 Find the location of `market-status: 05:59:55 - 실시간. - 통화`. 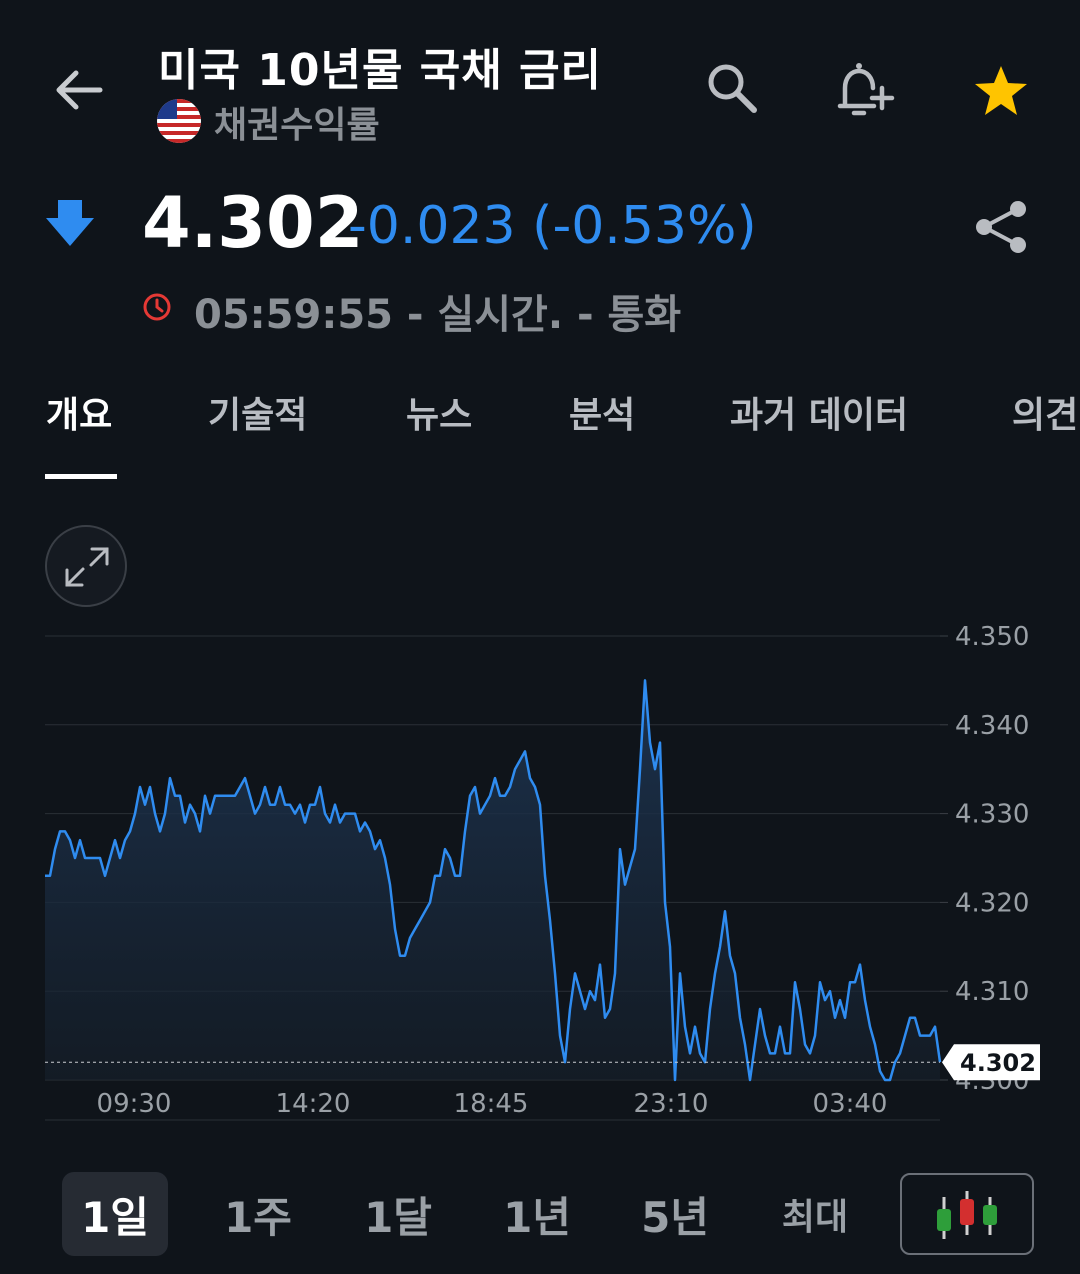

market-status: 05:59:55 - 실시간. - 통화 is located at coordinates (438, 315).